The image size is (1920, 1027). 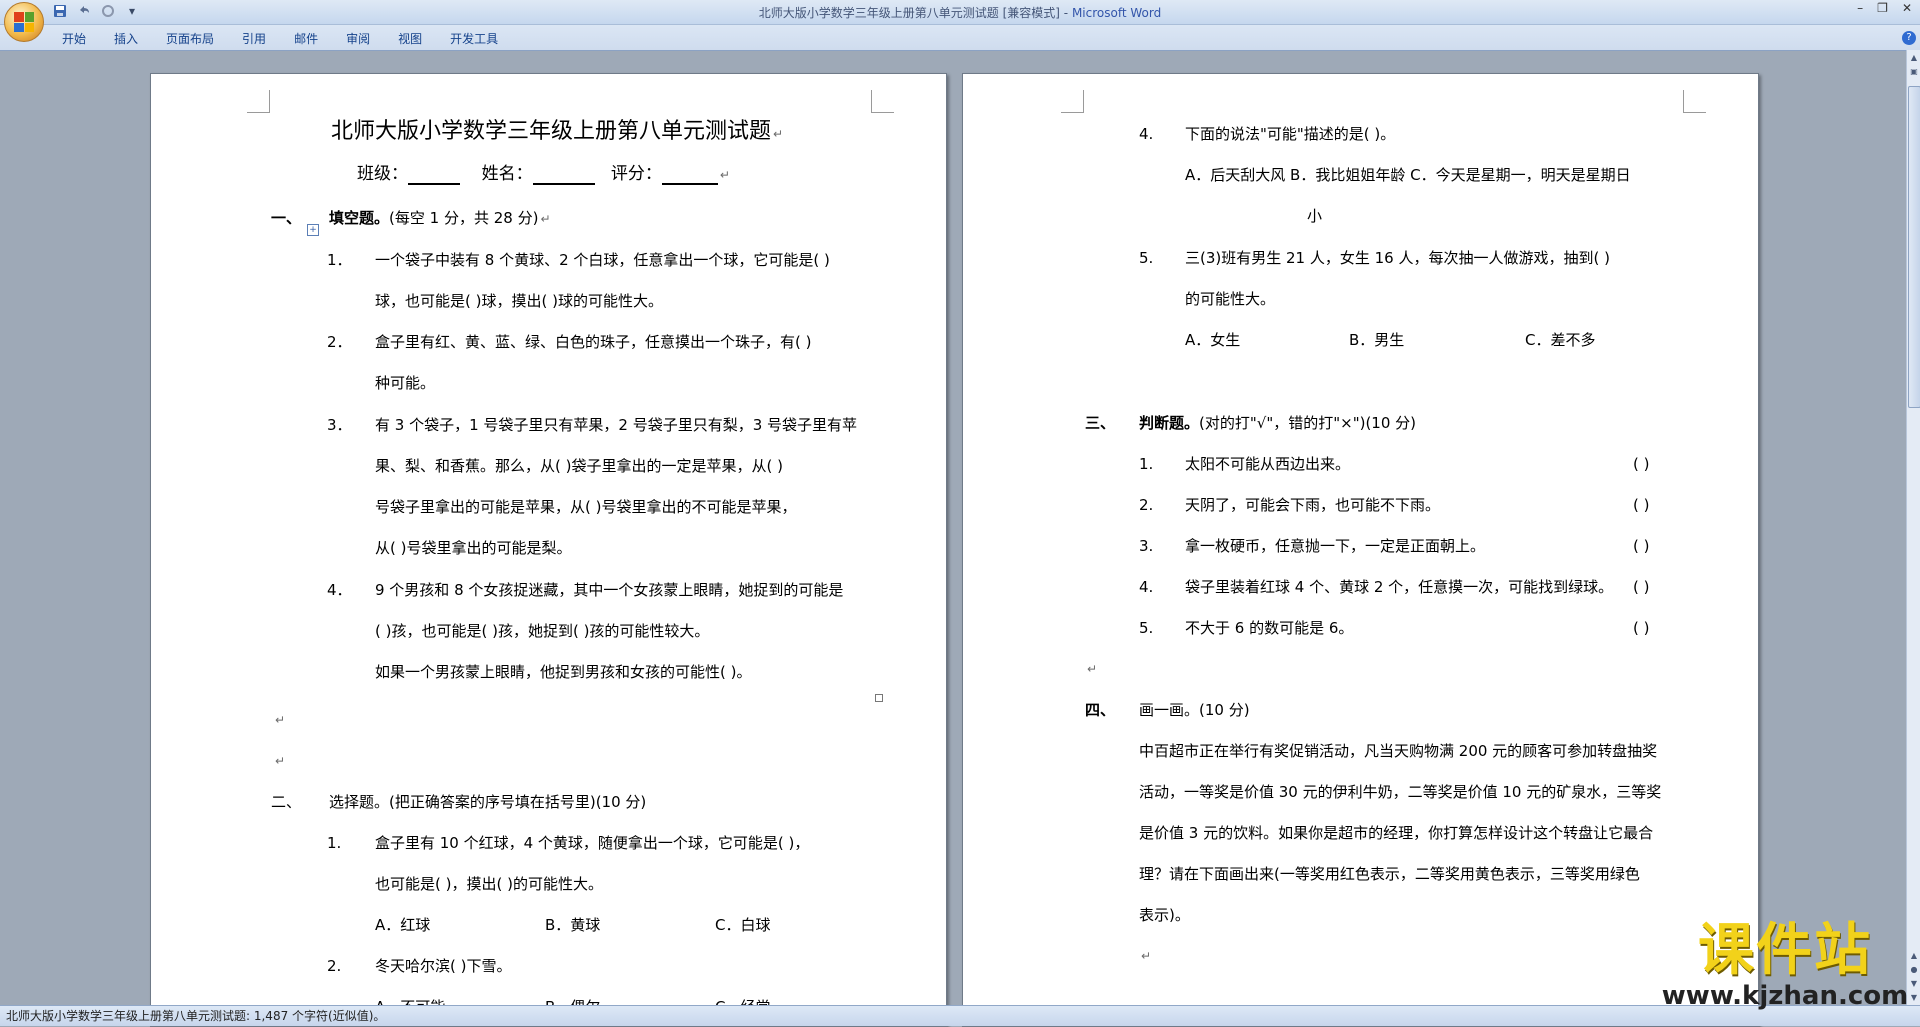 I want to click on tab-page-layout: 页面布局, so click(x=190, y=38).